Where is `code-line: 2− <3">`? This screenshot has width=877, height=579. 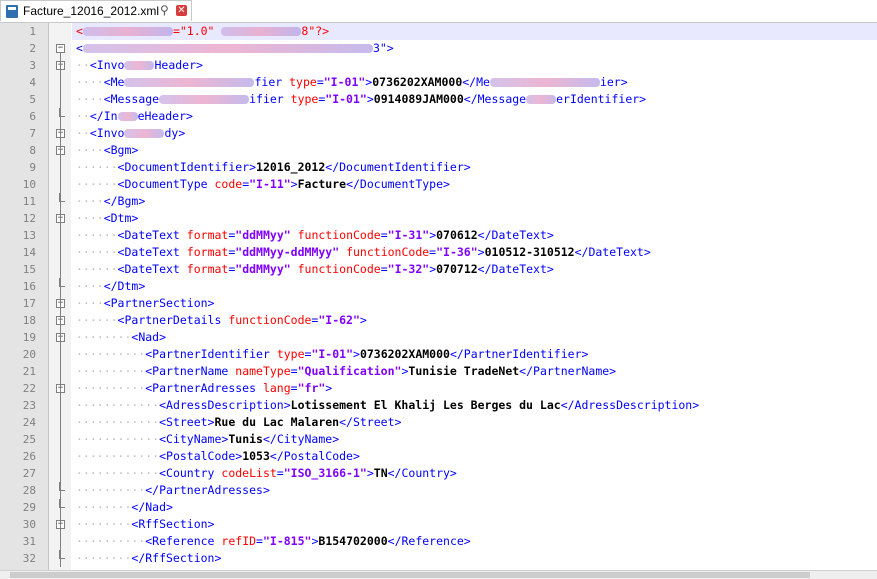 code-line: 2− <3"> is located at coordinates (438, 48).